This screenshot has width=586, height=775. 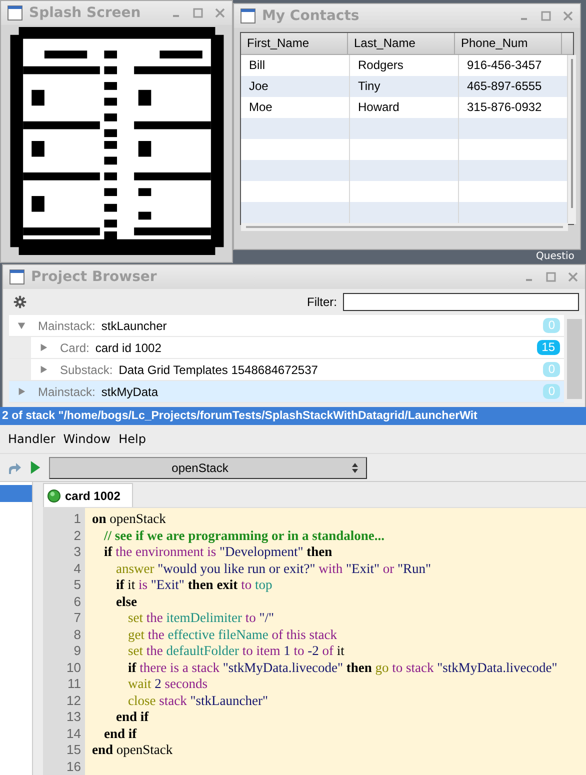 What do you see at coordinates (77, 602) in the screenshot?
I see `line-number: 6` at bounding box center [77, 602].